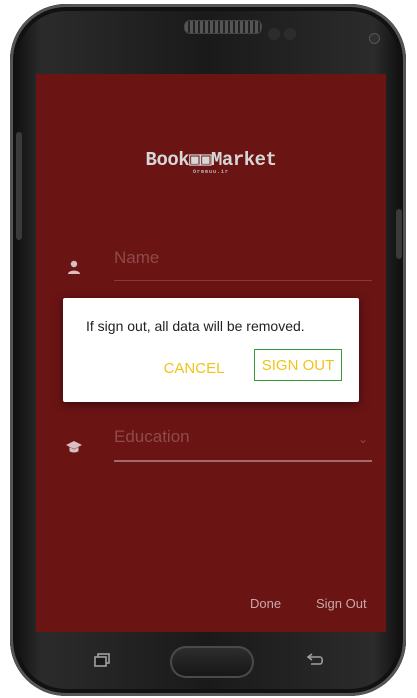  I want to click on home-button, so click(212, 662).